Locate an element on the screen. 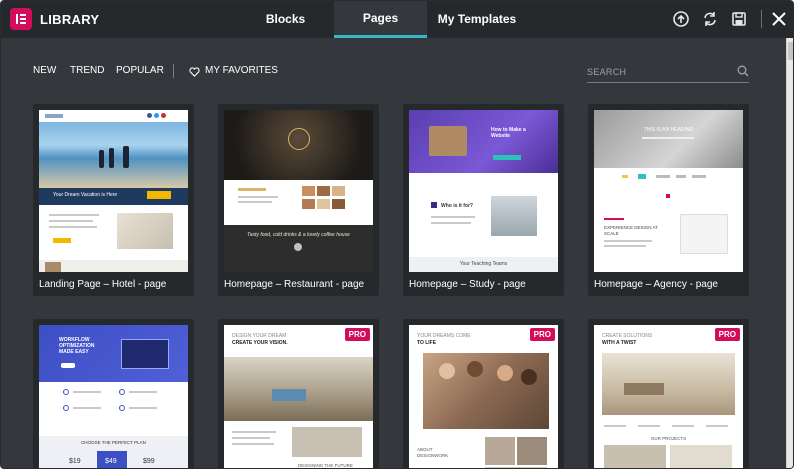  sync-icon is located at coordinates (710, 19).